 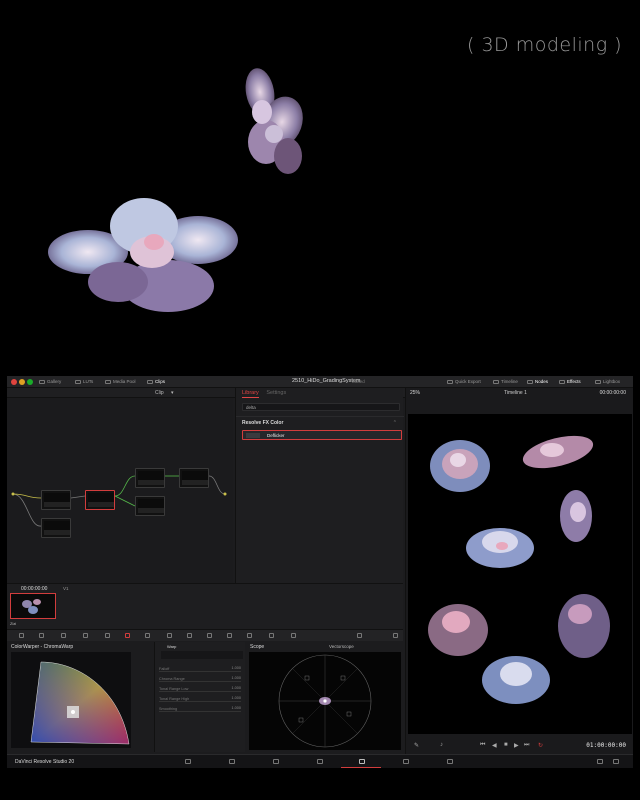 What do you see at coordinates (42, 381) in the screenshot?
I see `gallery-icon` at bounding box center [42, 381].